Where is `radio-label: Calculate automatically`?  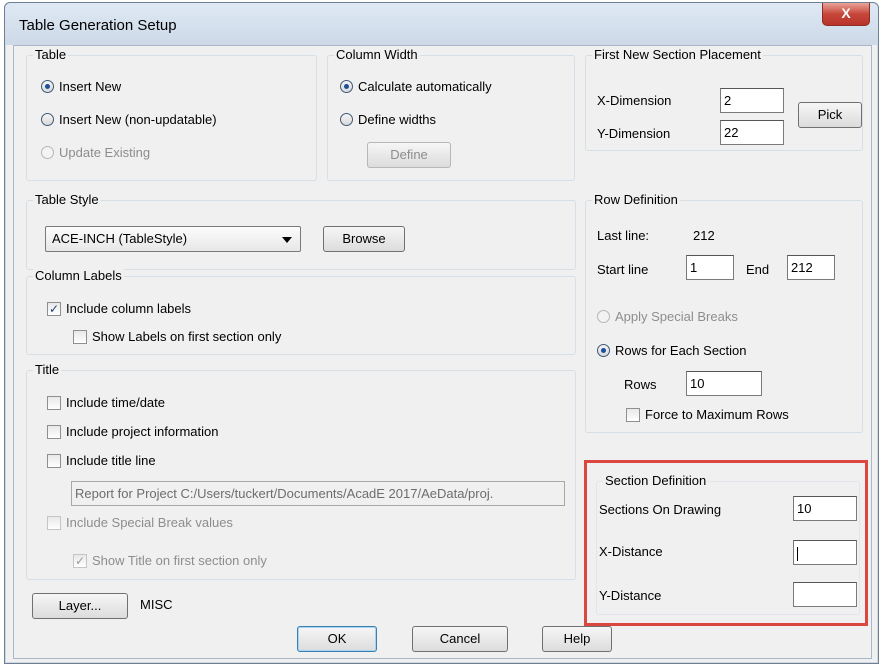
radio-label: Calculate automatically is located at coordinates (425, 86).